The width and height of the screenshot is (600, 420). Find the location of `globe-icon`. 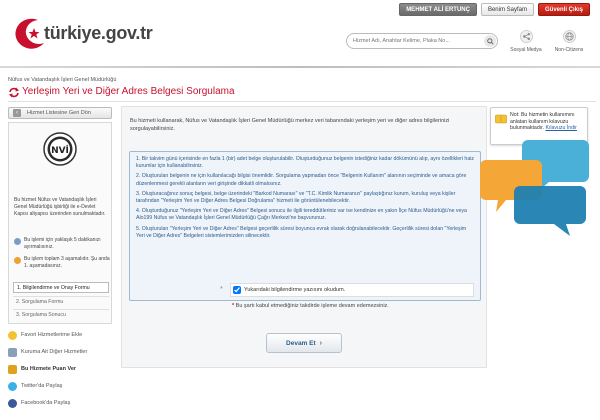

globe-icon is located at coordinates (569, 36).